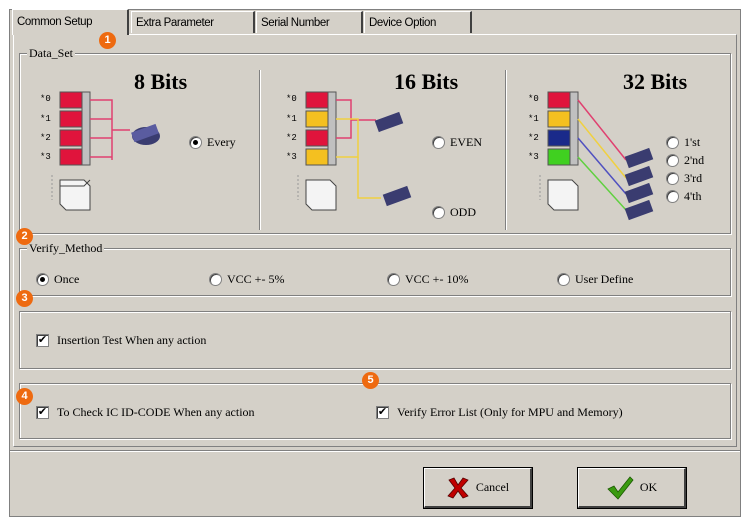 The height and width of the screenshot is (525, 748). I want to click on bits-16-diagram-icon, so click(354, 151).